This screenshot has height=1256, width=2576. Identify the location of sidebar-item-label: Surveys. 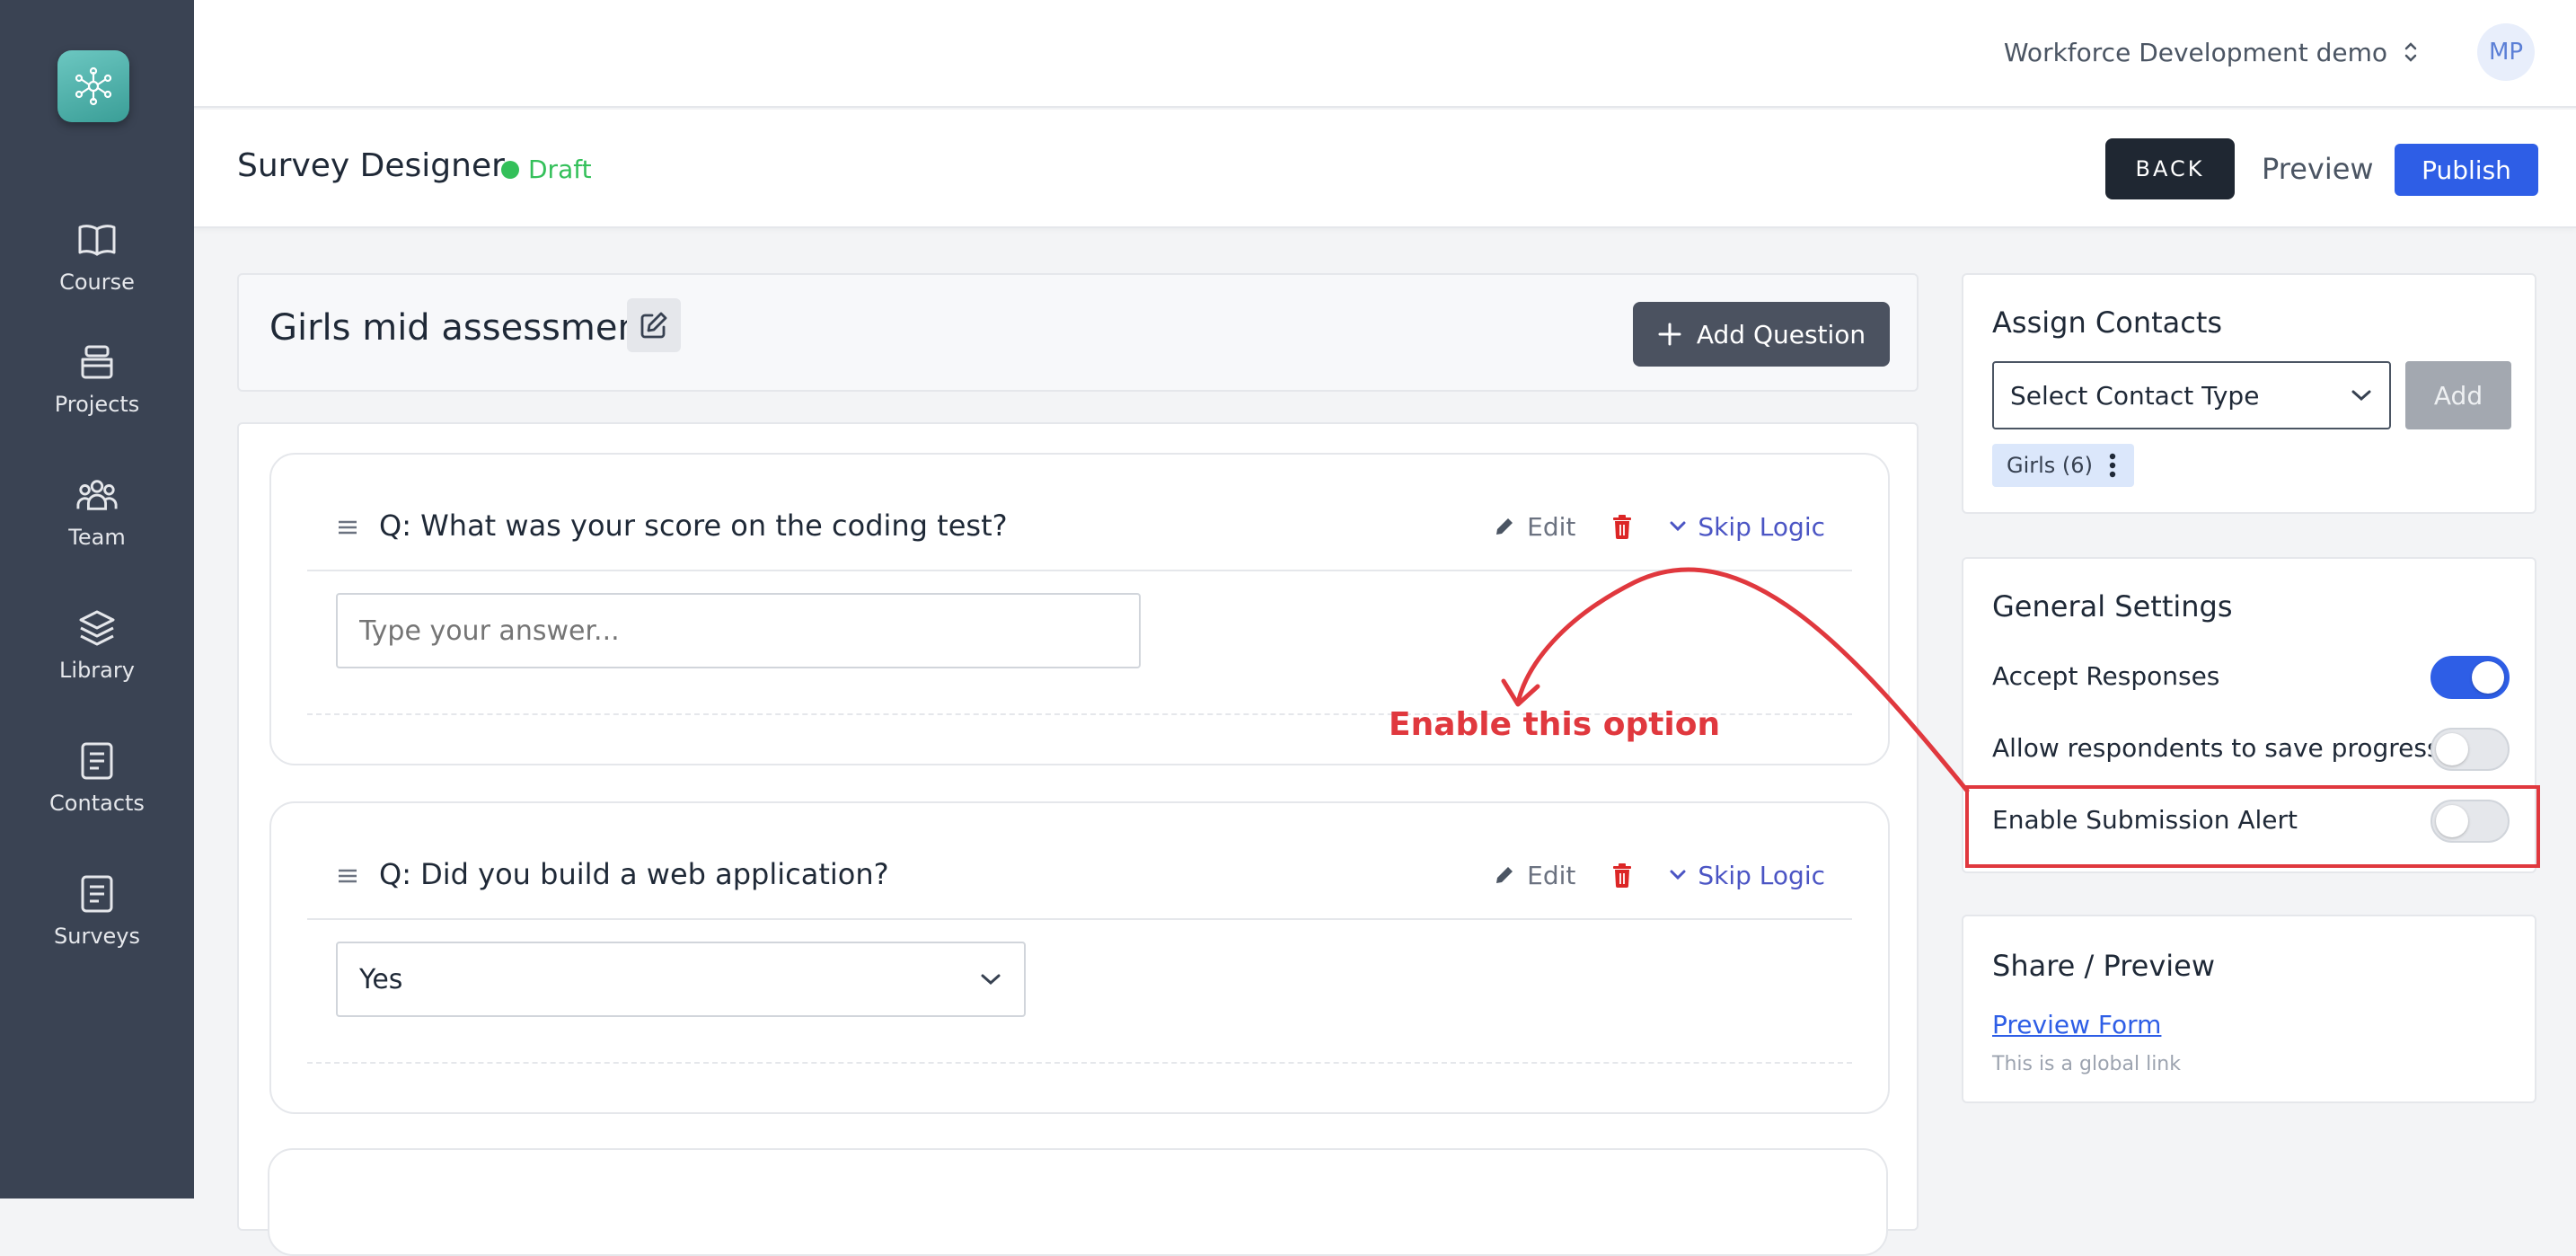
(97, 936).